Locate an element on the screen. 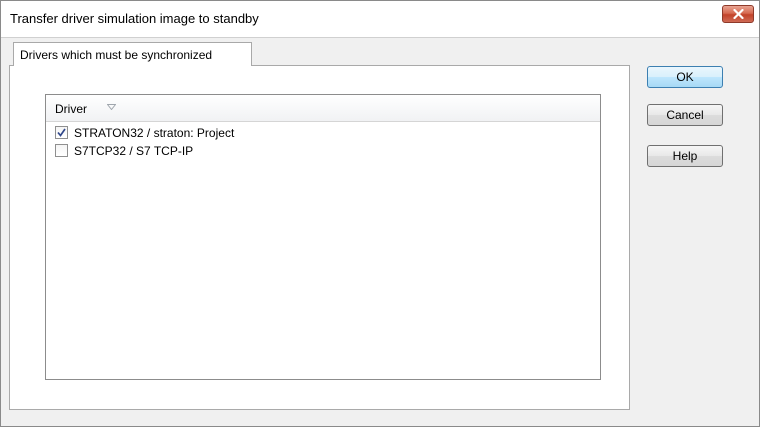 This screenshot has width=760, height=427. tab-drivers-to-synchronize: Drivers which must be synchronized is located at coordinates (132, 54).